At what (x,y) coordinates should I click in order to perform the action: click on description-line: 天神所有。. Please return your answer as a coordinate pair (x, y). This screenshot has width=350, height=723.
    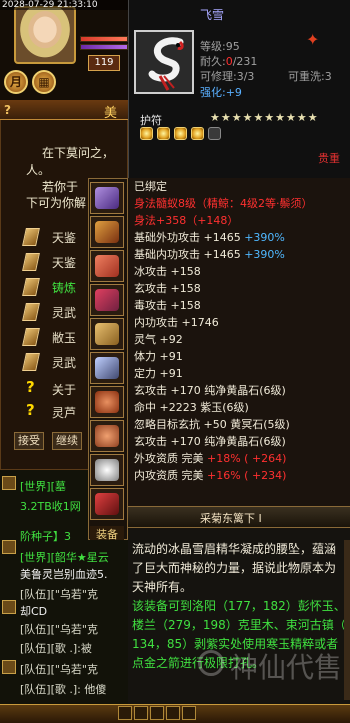
    Looking at the image, I should click on (162, 587).